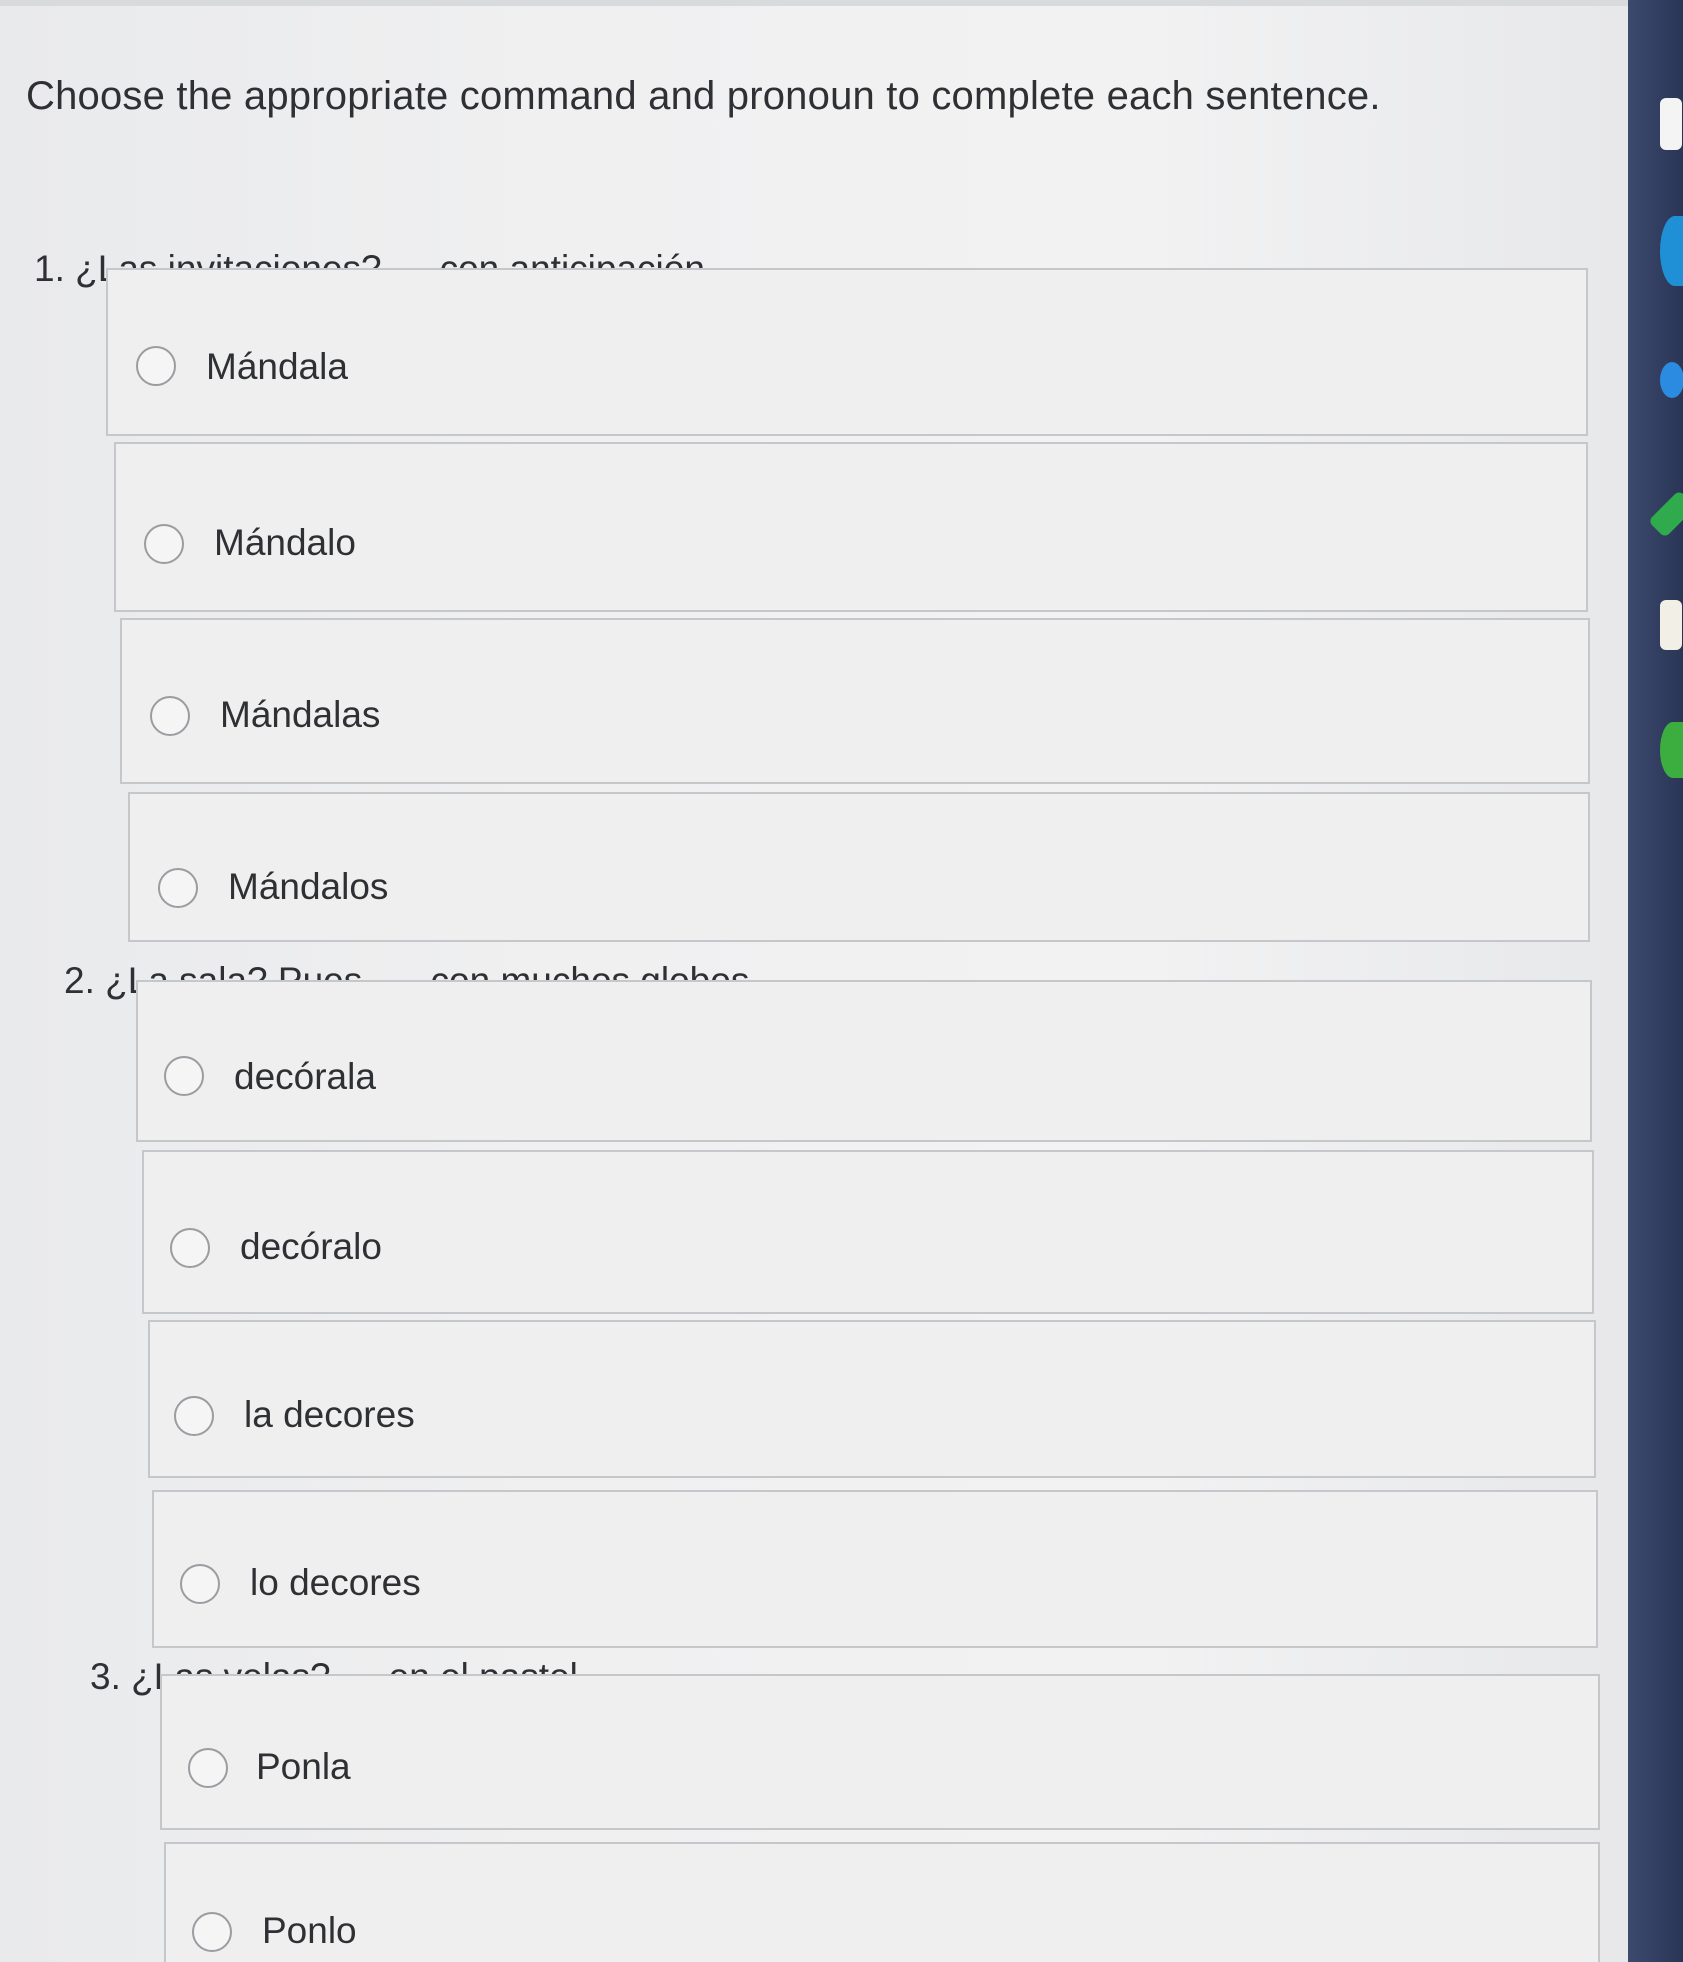 This screenshot has height=1962, width=1683. What do you see at coordinates (1671, 251) in the screenshot?
I see `app-icon` at bounding box center [1671, 251].